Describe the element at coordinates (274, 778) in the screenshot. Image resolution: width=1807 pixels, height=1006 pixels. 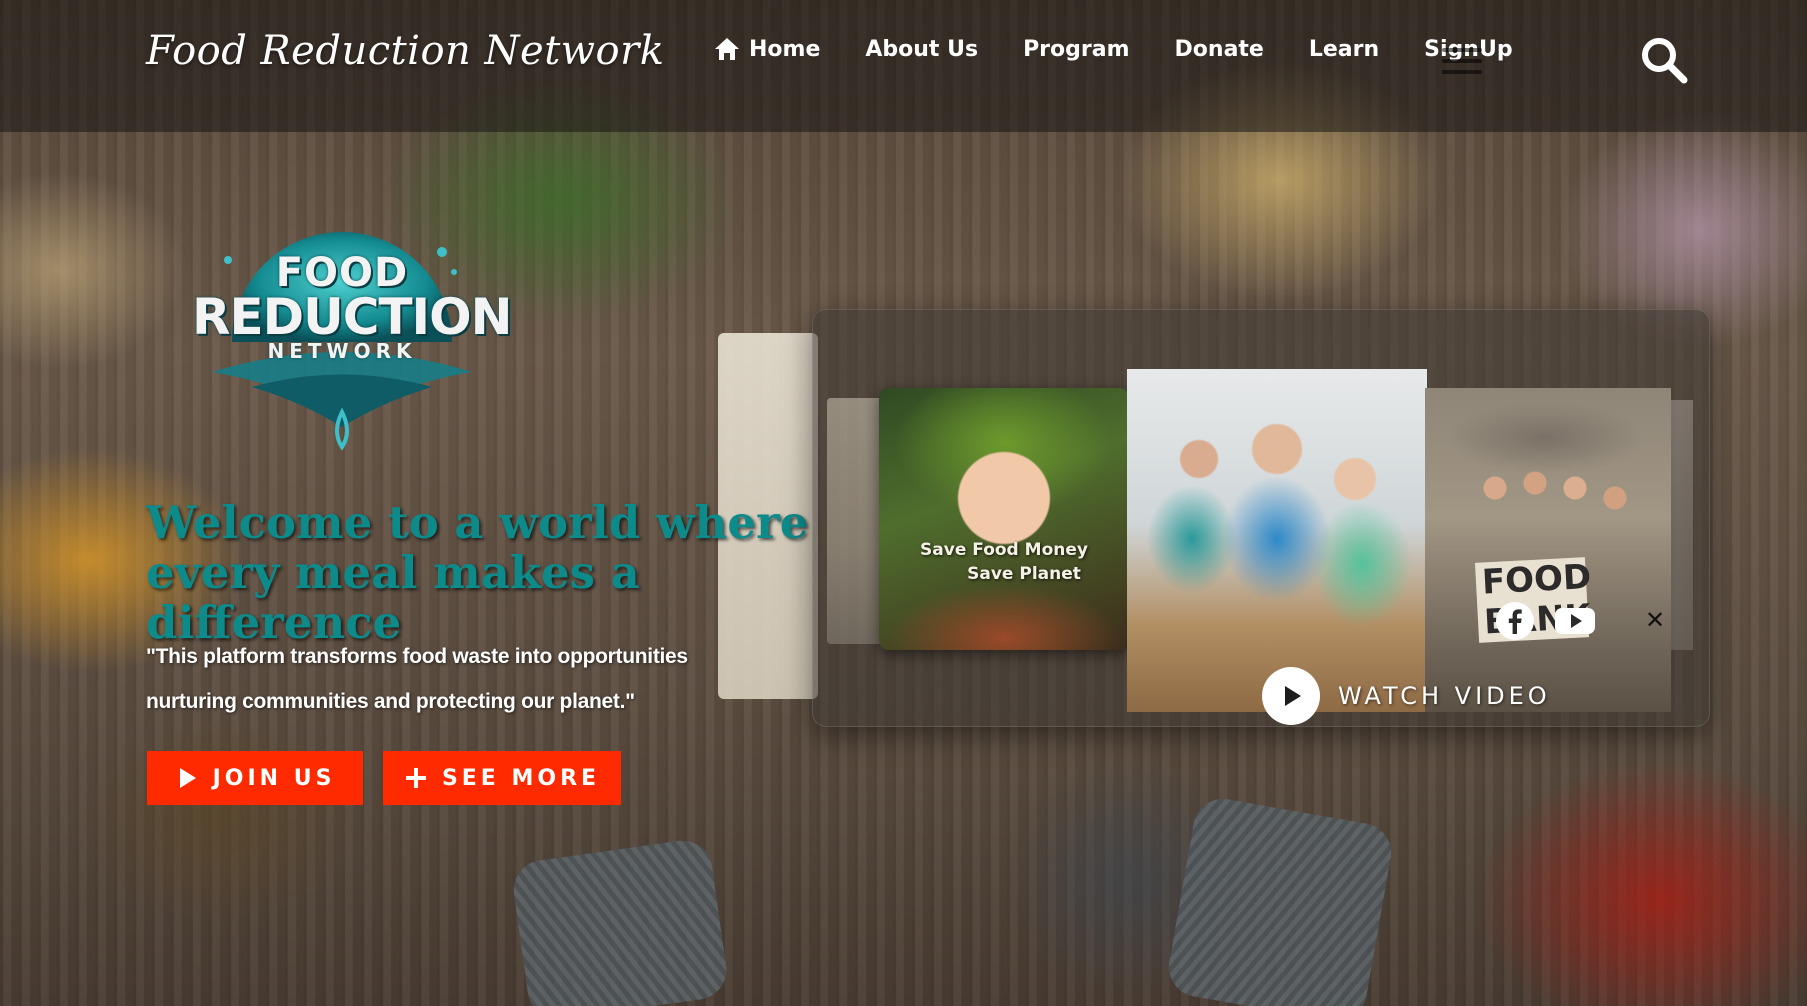
I see `join-us-label: JOIN US` at that location.